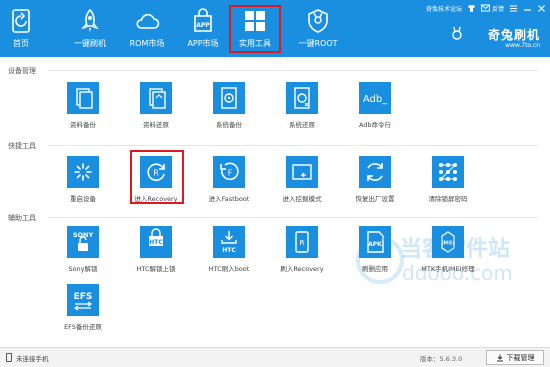 The image size is (550, 367). Describe the element at coordinates (441, 359) in the screenshot. I see `version-label: 版本：5.6.3.0` at that location.